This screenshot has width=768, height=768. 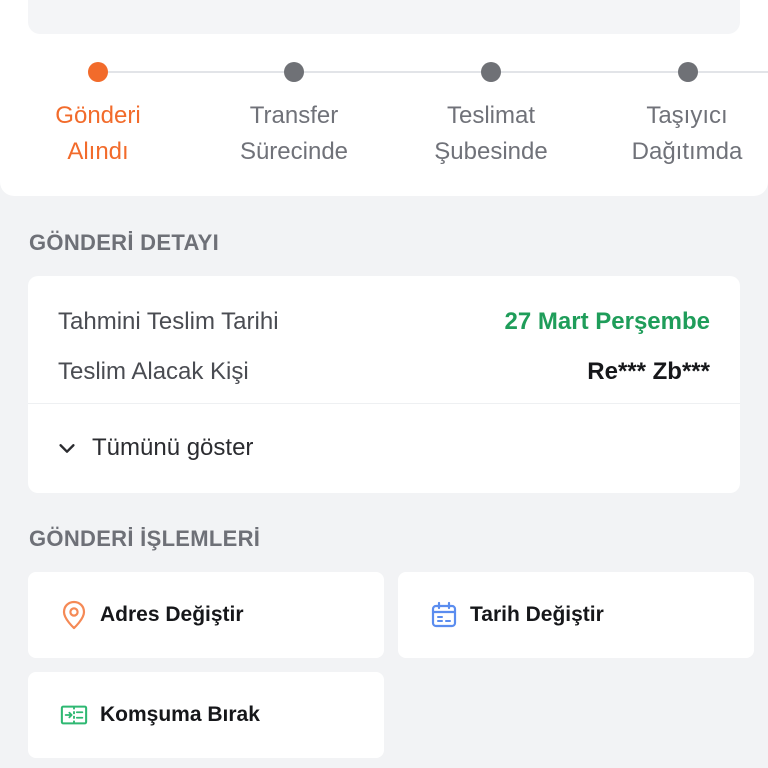 I want to click on change-address-button: Adres Değiştir, so click(x=206, y=615).